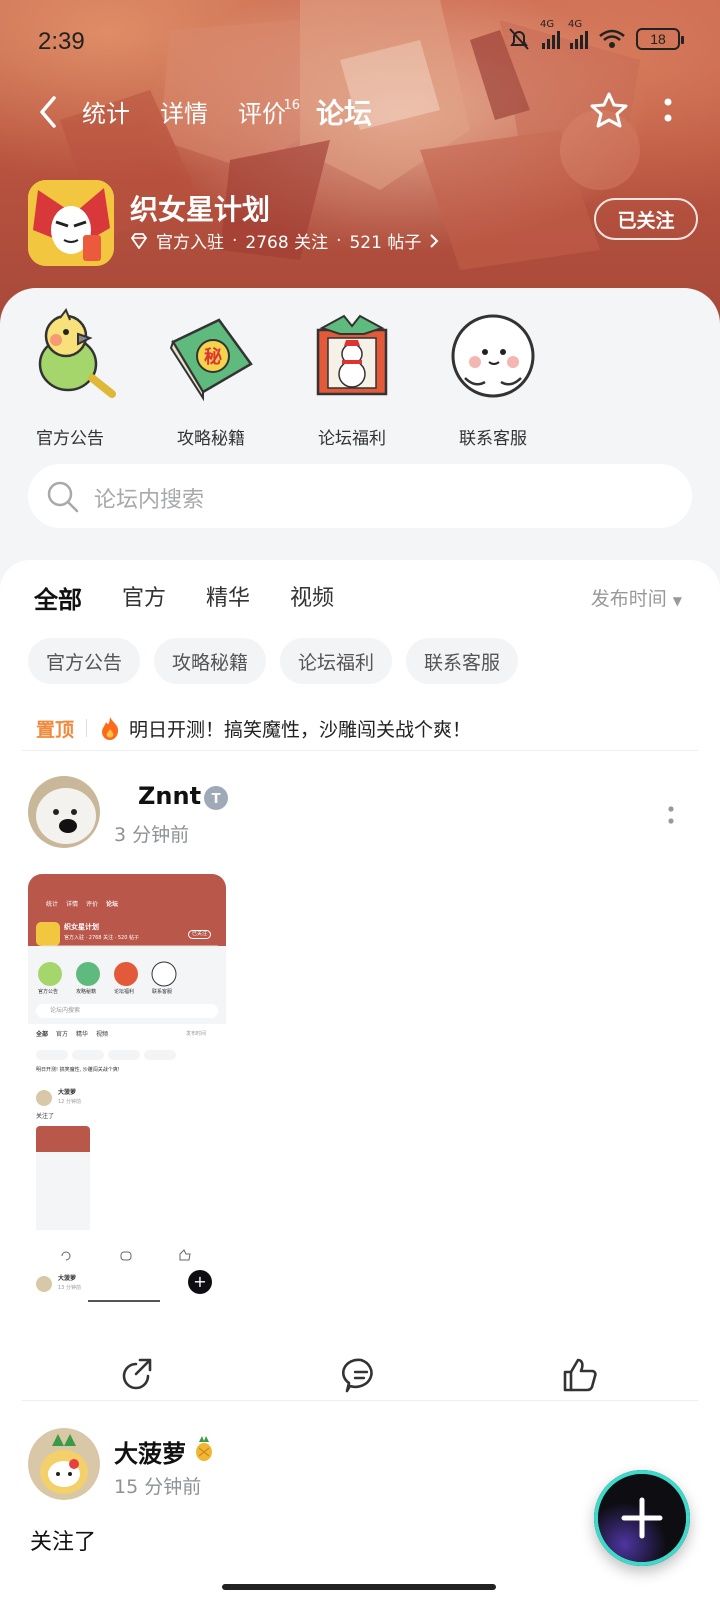 The width and height of the screenshot is (720, 1602). I want to click on thumbnail-filter-tab: 官方, so click(62, 1034).